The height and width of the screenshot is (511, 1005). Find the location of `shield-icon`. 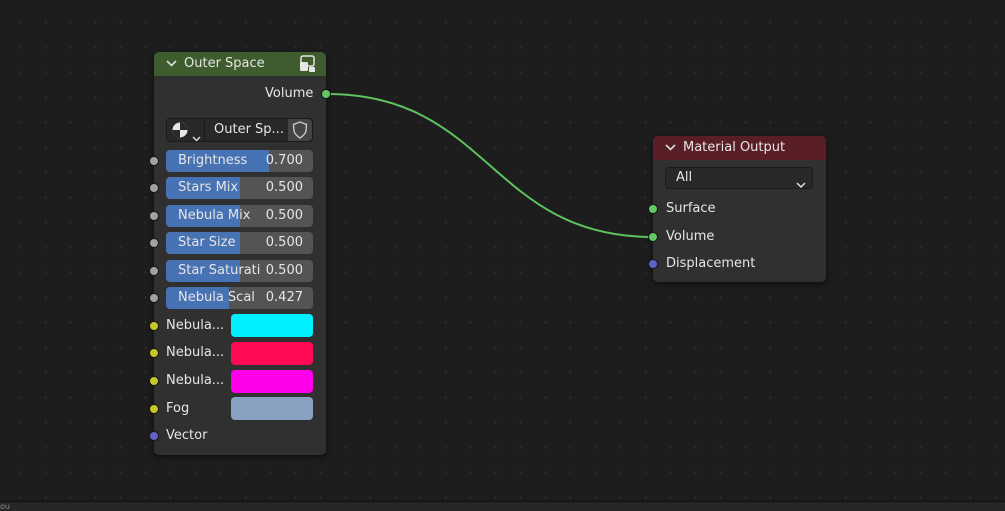

shield-icon is located at coordinates (300, 132).